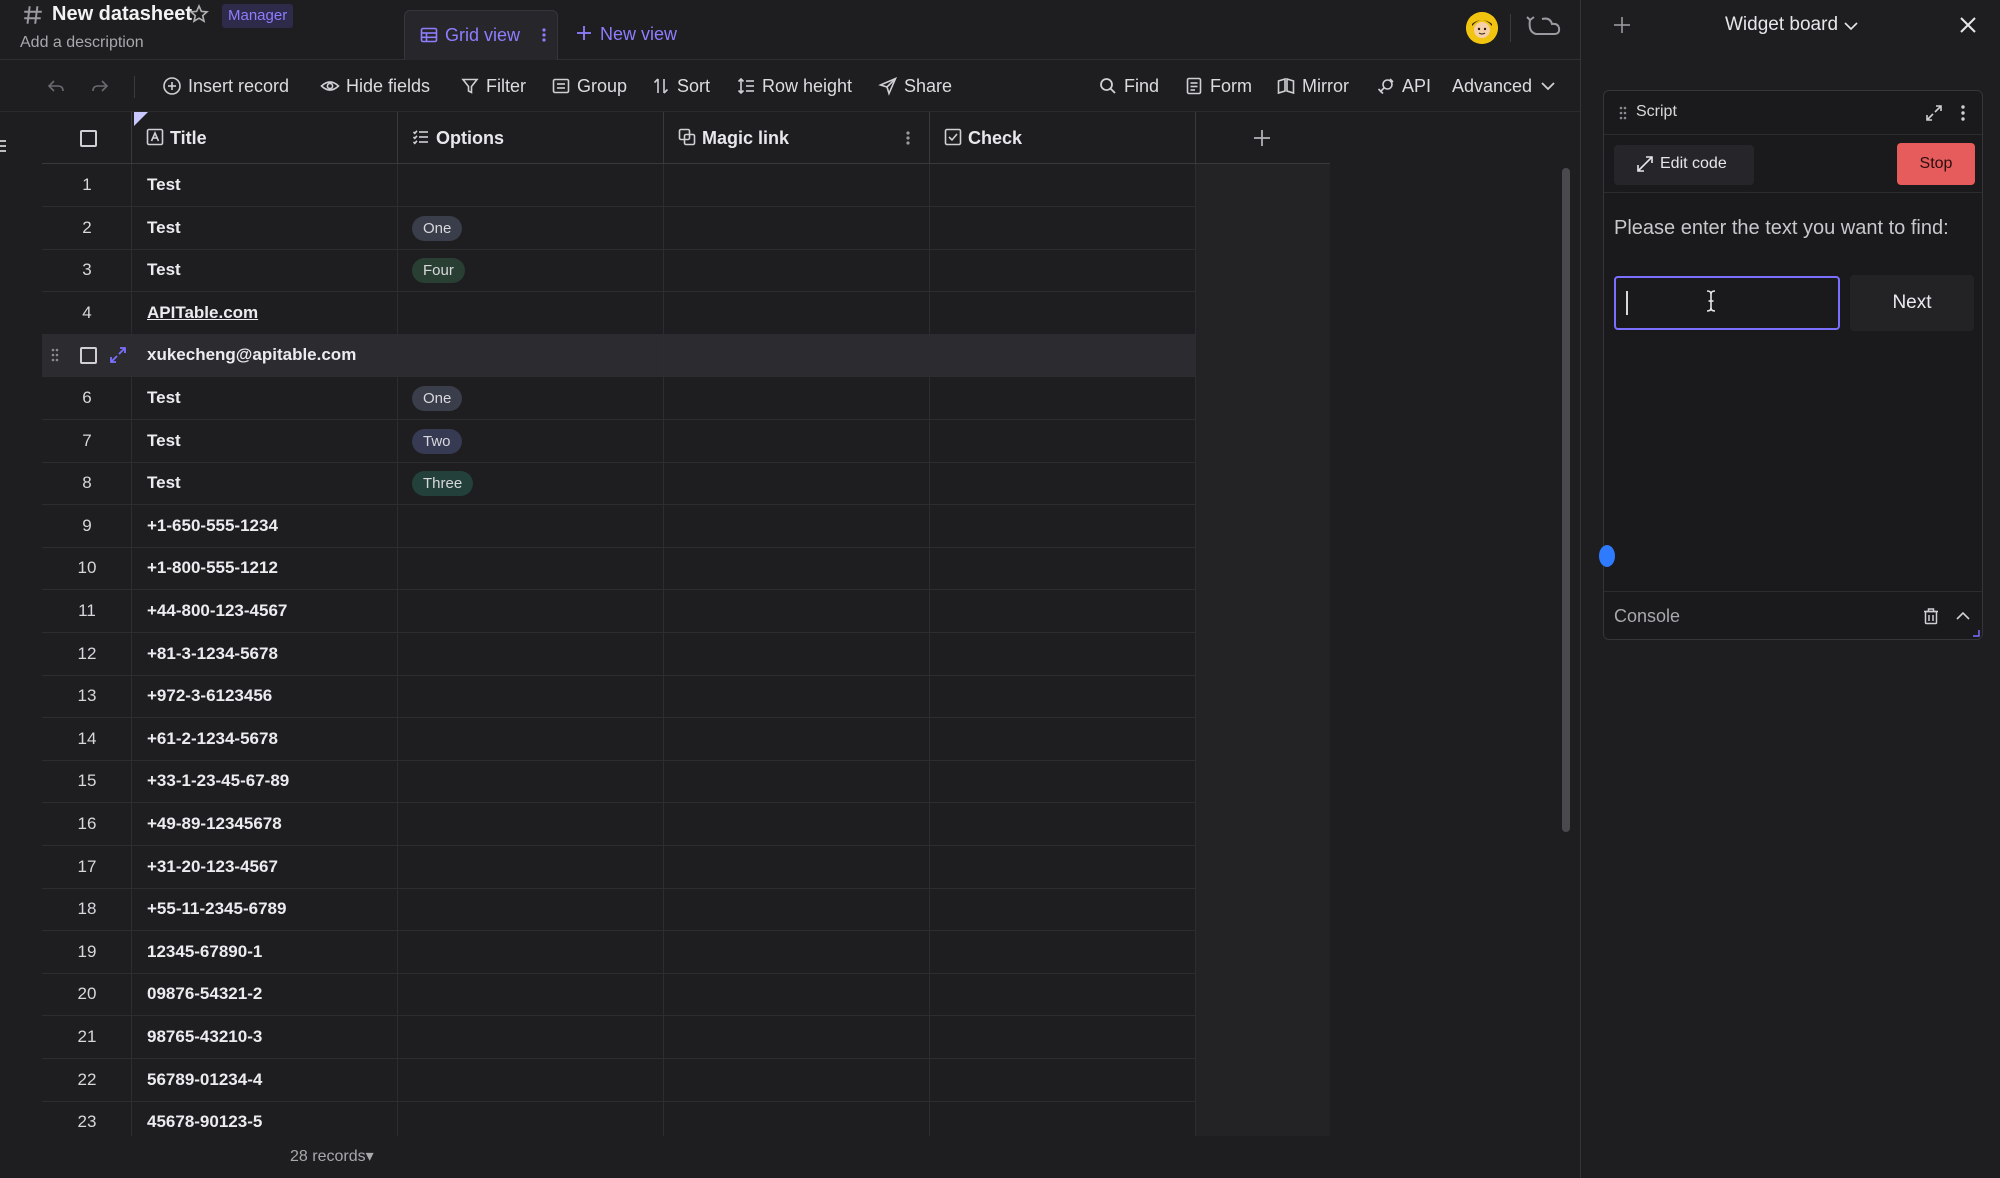 The width and height of the screenshot is (2000, 1178). Describe the element at coordinates (1128, 86) in the screenshot. I see `find-button: Find` at that location.